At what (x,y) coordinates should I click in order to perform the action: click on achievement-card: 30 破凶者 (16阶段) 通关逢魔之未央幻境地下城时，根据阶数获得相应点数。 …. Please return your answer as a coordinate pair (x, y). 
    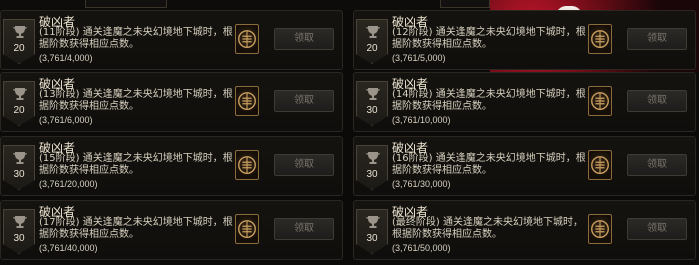
    Looking at the image, I should click on (524, 166).